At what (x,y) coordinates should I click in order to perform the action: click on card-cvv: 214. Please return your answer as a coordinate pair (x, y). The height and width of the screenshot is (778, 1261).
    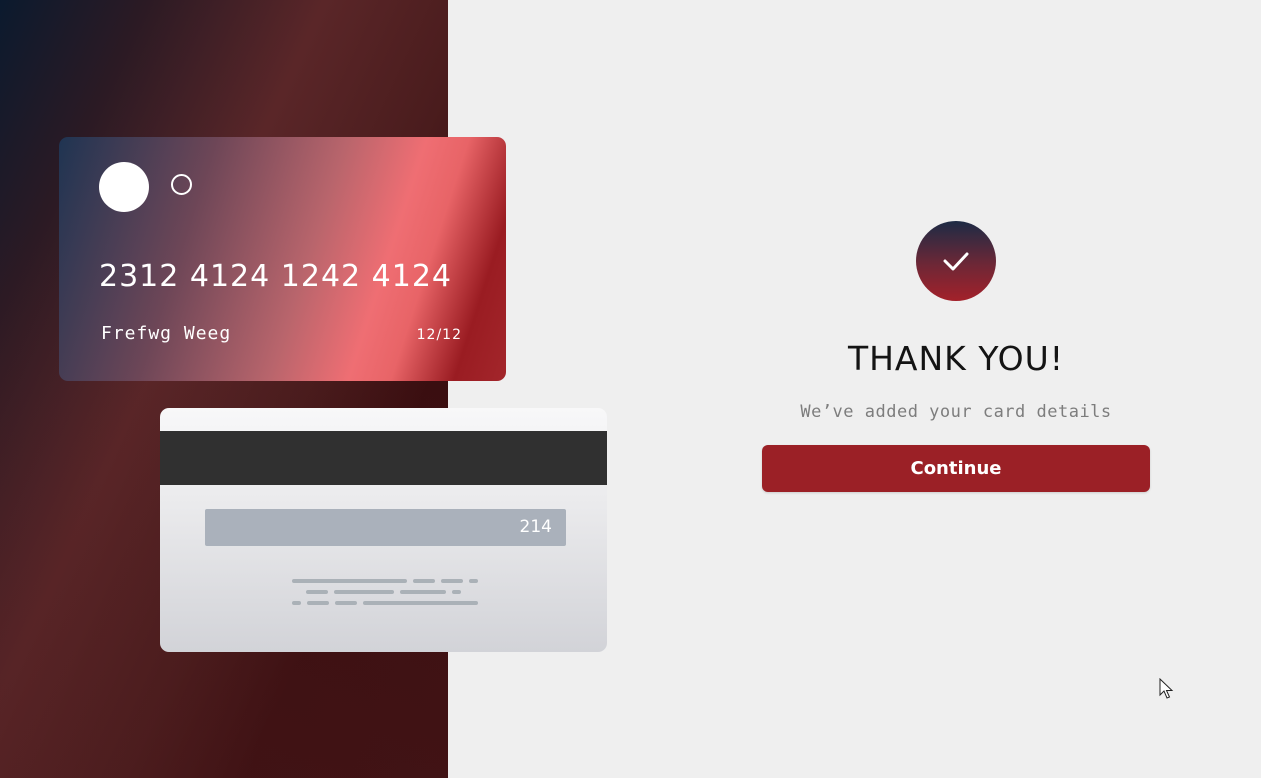
    Looking at the image, I should click on (535, 527).